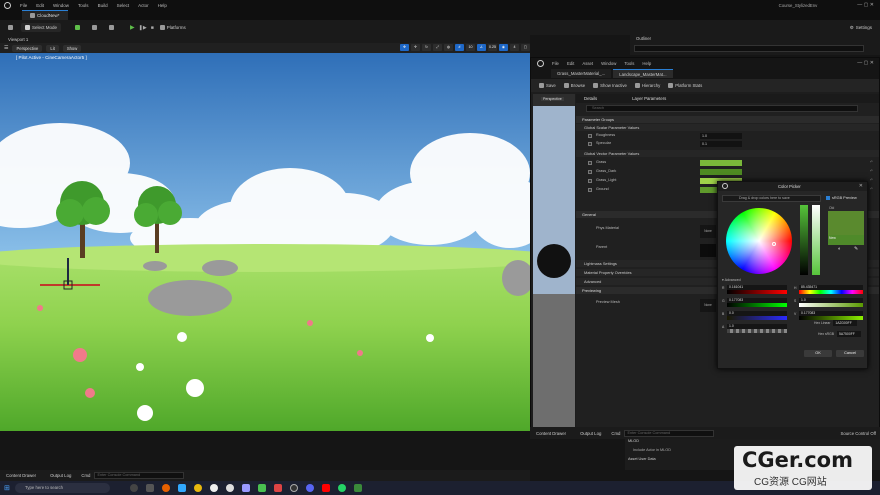 This screenshot has height=495, width=880. Describe the element at coordinates (310, 488) in the screenshot. I see `discord-icon` at that location.